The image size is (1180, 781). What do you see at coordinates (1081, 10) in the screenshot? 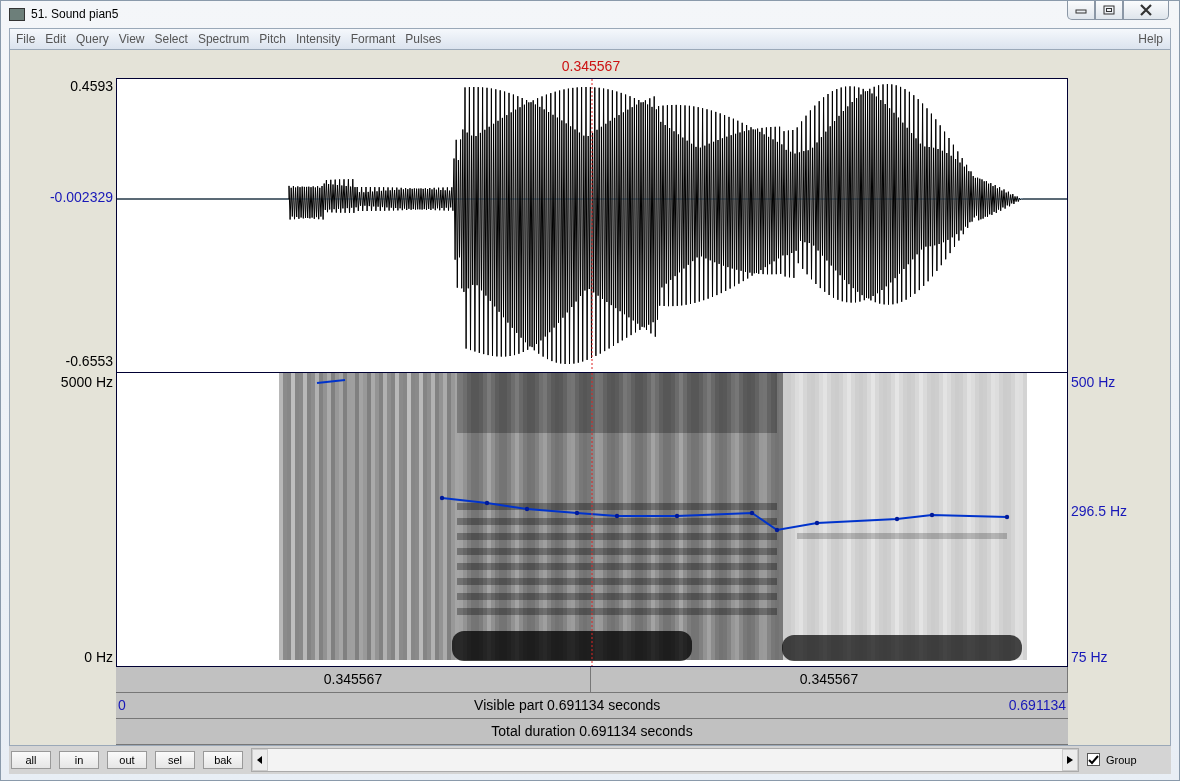
I see `minimize-icon` at bounding box center [1081, 10].